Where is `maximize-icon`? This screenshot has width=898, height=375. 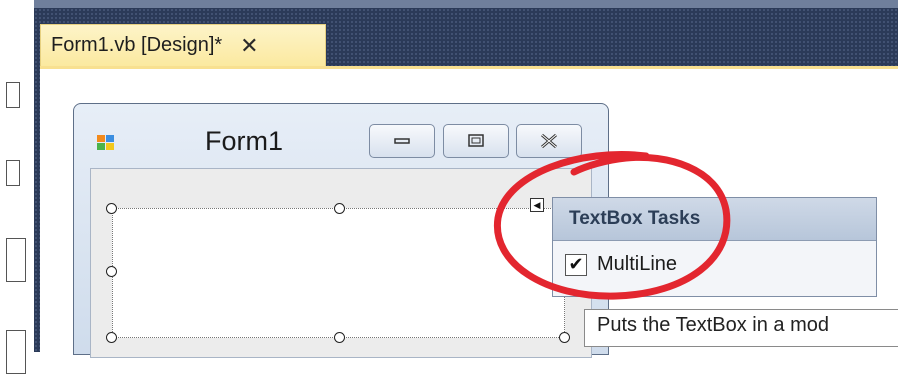 maximize-icon is located at coordinates (476, 140).